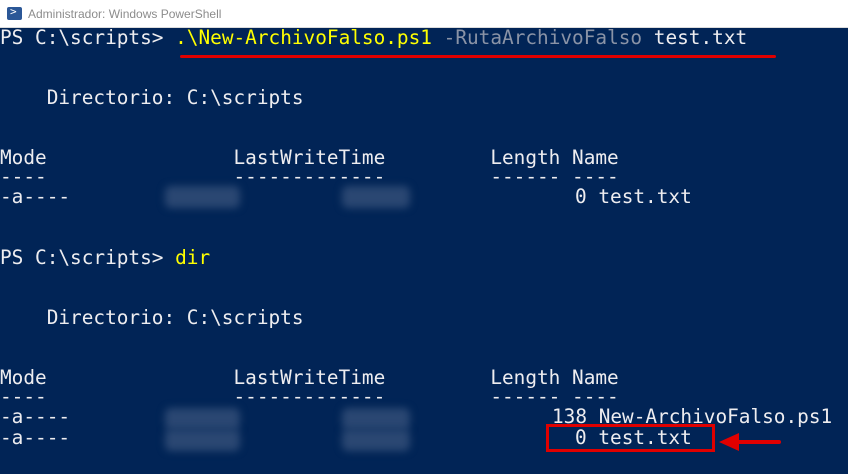 The height and width of the screenshot is (474, 848). I want to click on parameter-value: test.txt, so click(695, 37).